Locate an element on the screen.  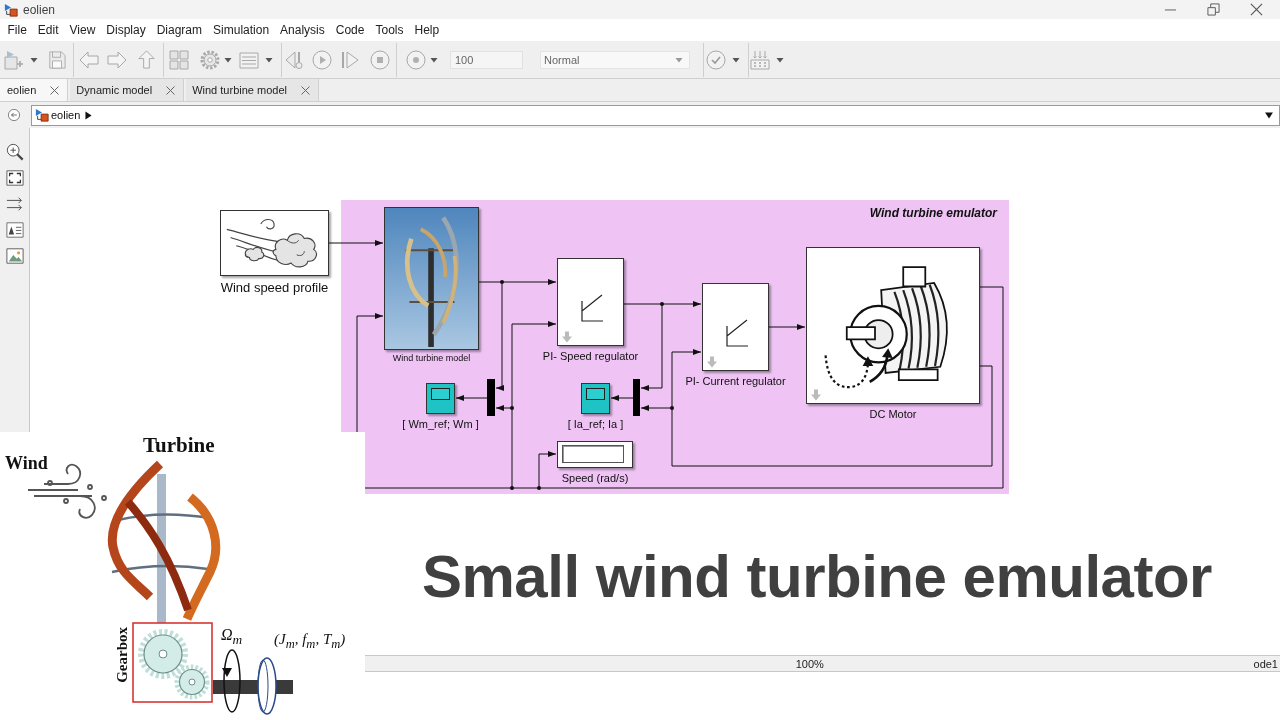
save-icon is located at coordinates (57, 59).